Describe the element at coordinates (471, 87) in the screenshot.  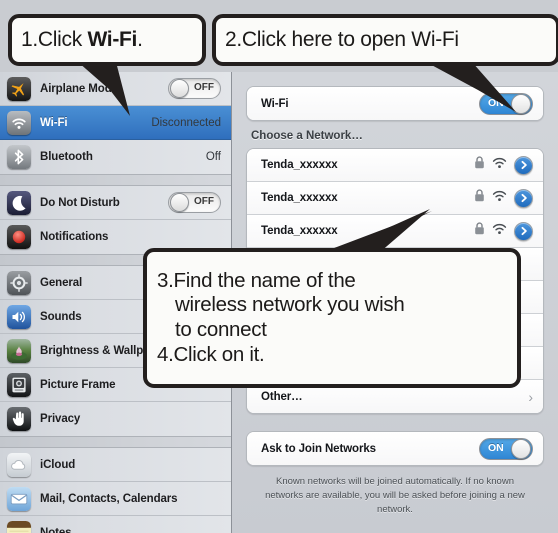
I see `callout-2-tail` at that location.